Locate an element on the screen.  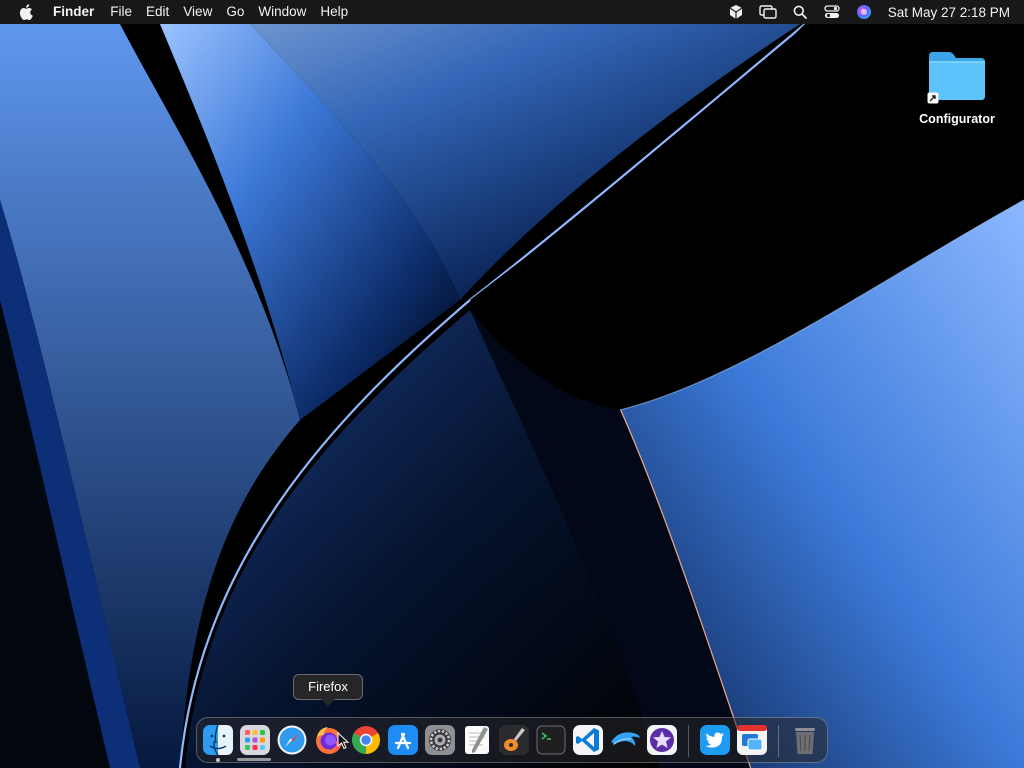
menu-bar-status-area: Sat May 27 2:18 PM is located at coordinates (872, 12).